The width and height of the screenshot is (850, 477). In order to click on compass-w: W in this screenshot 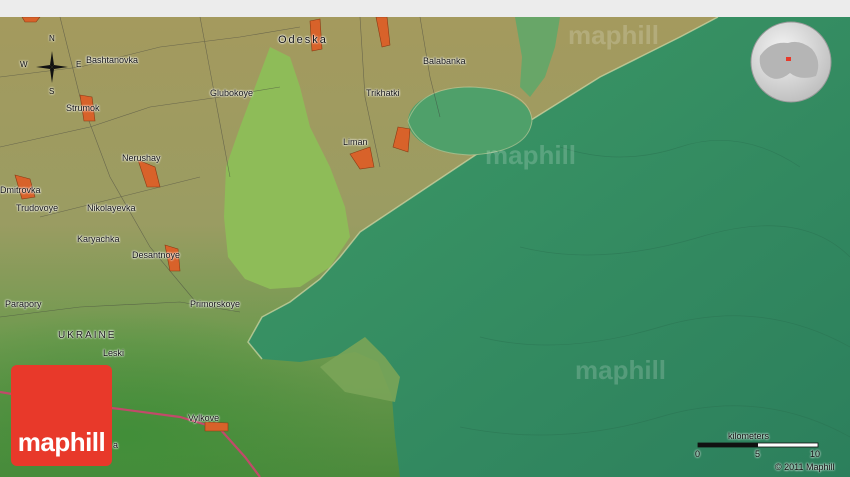, I will do `click(24, 64)`.